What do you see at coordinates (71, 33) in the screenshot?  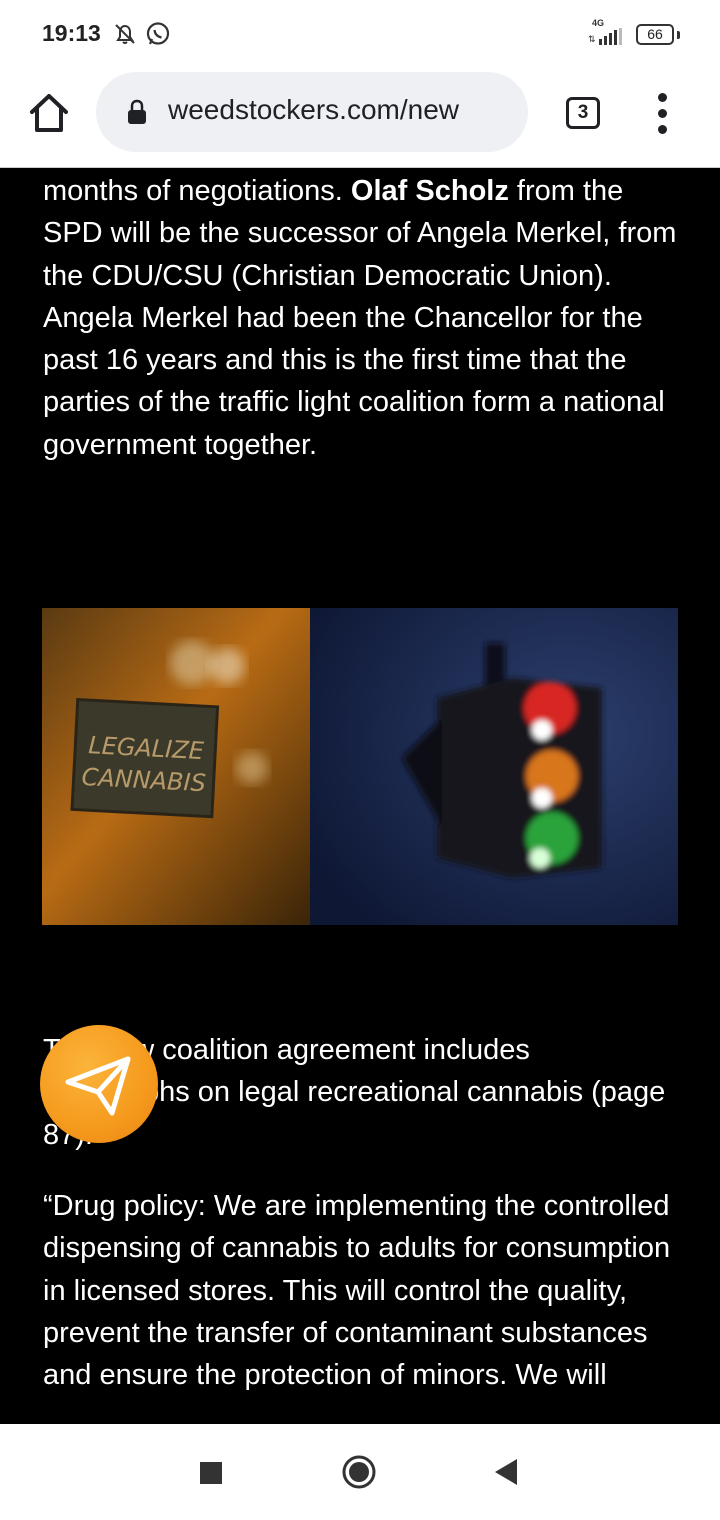 I see `status-time: 19:13` at bounding box center [71, 33].